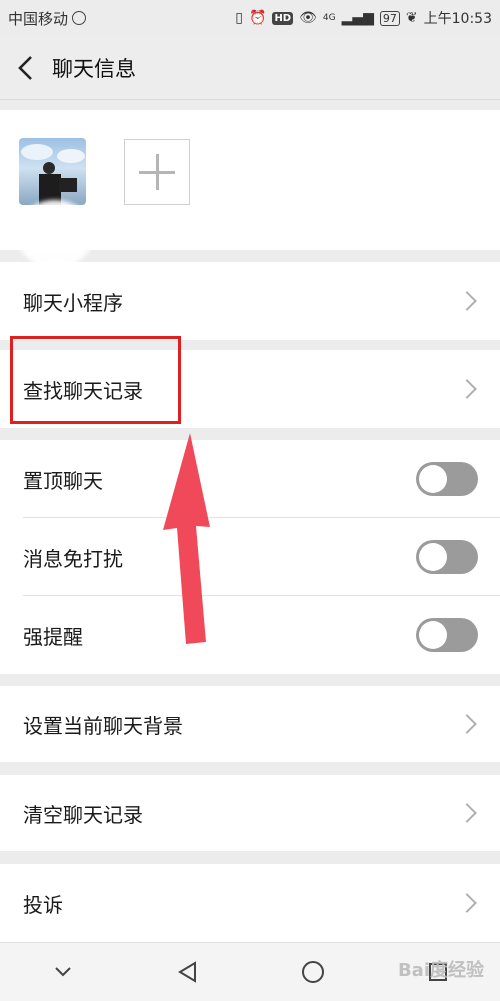  What do you see at coordinates (43, 904) in the screenshot?
I see `complain-label: 投诉` at bounding box center [43, 904].